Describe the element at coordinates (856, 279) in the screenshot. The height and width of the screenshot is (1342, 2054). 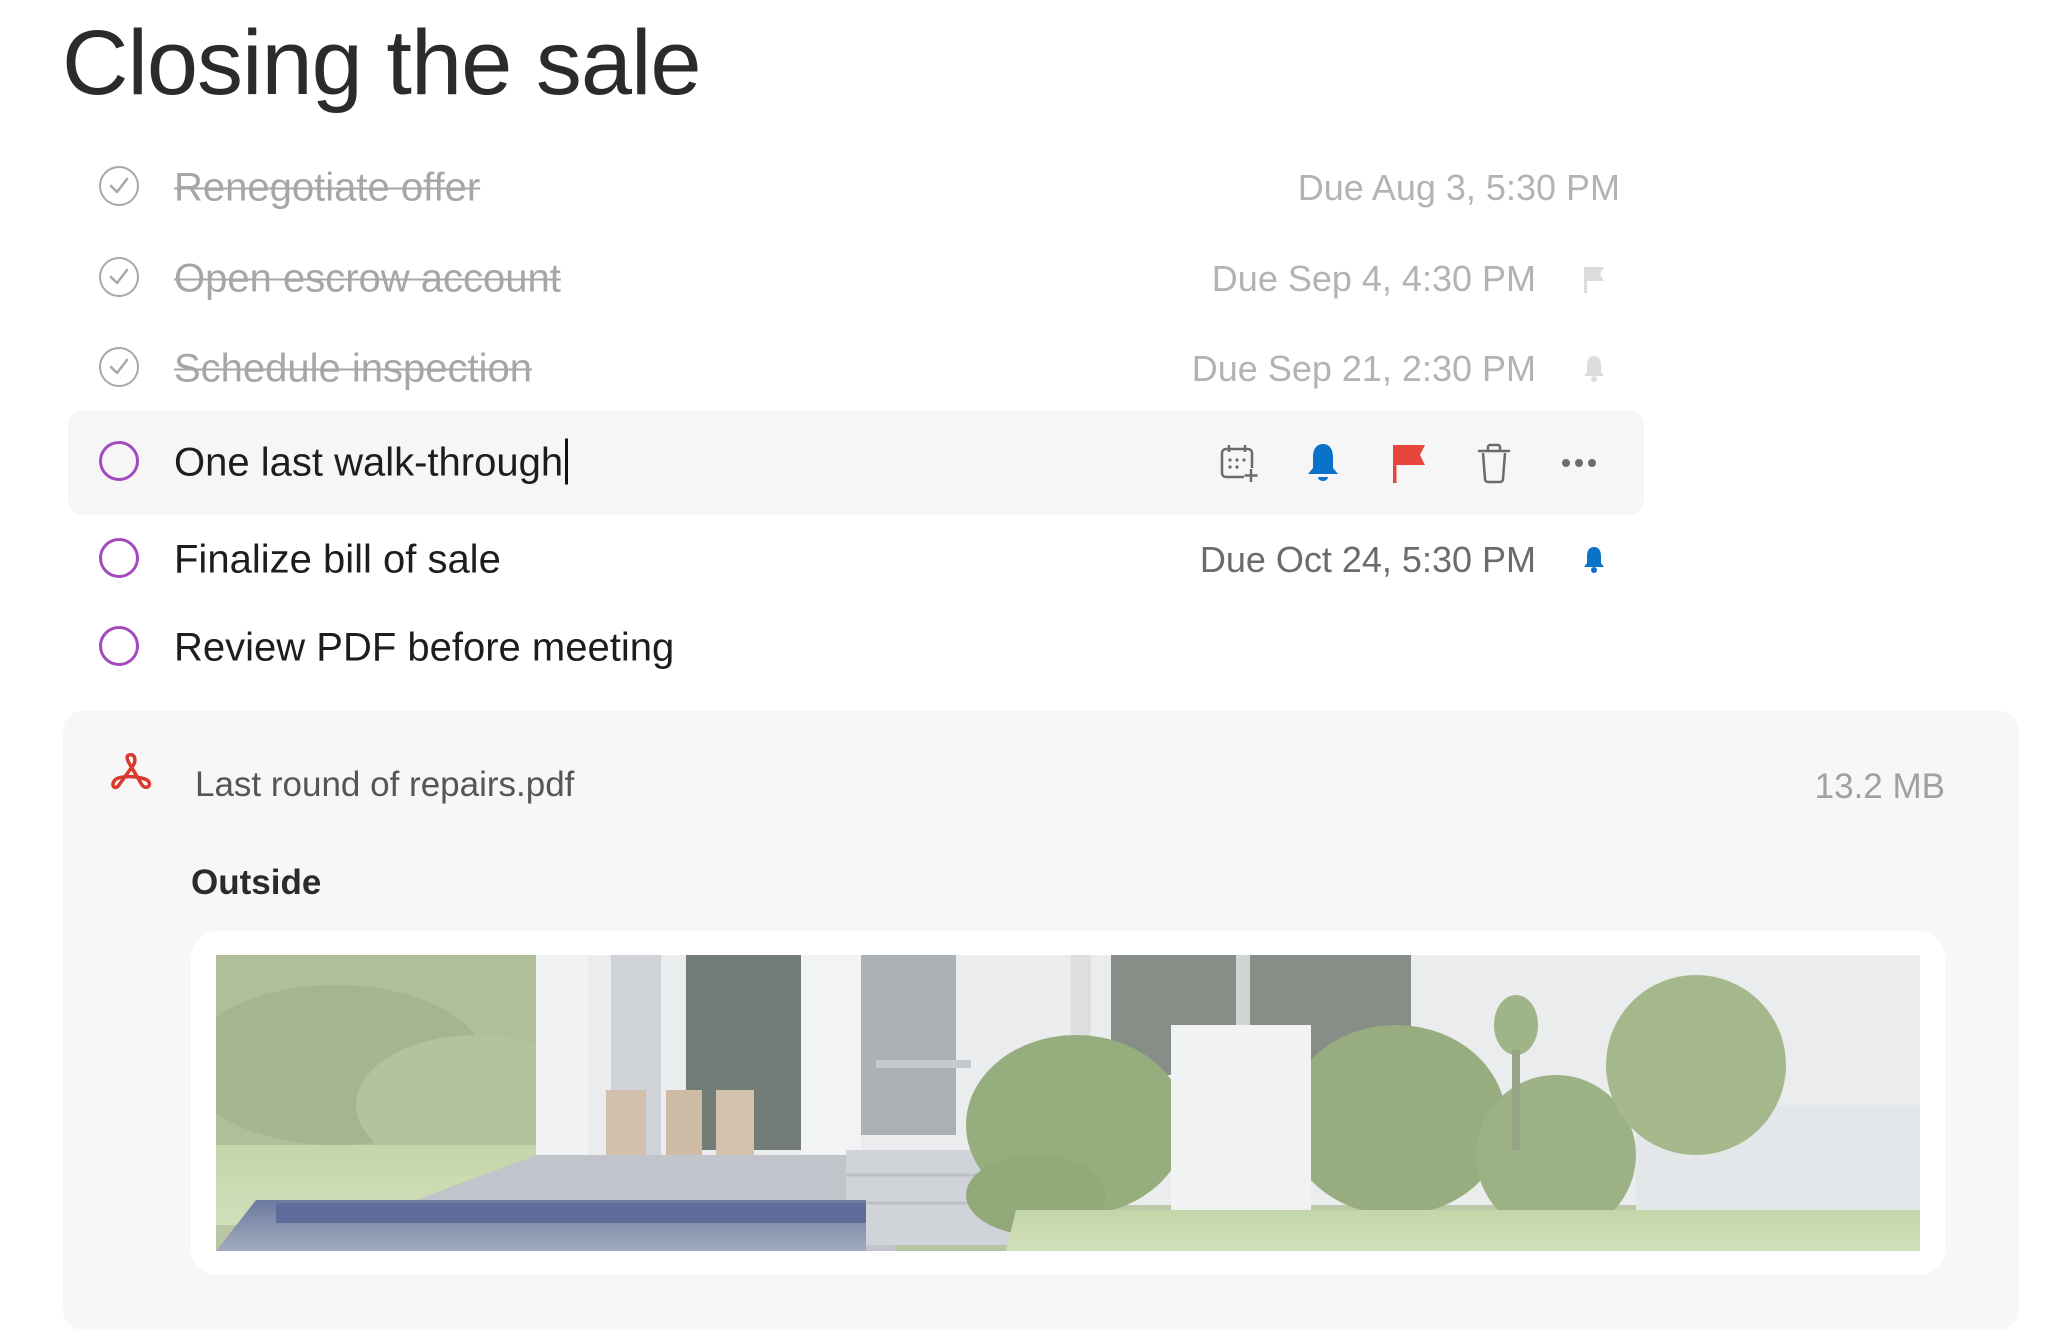
I see `task-row: Open escrow account Due Sep 4, 4:30 PM` at that location.